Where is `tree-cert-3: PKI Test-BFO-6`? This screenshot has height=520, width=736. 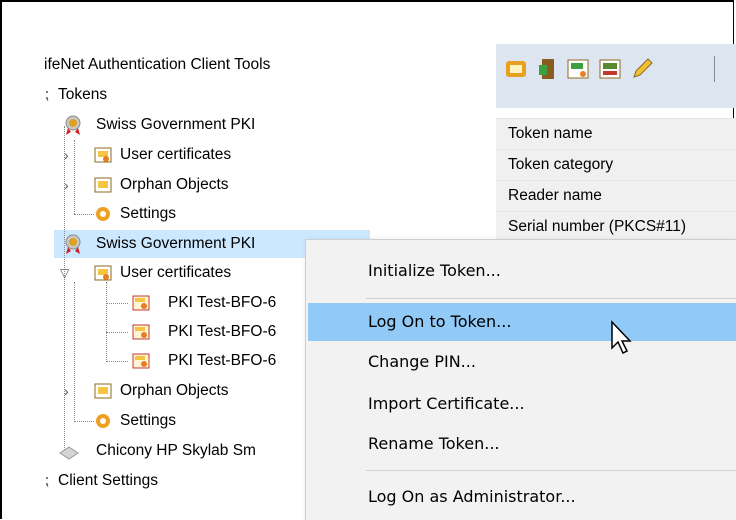
tree-cert-3: PKI Test-BFO-6 is located at coordinates (218, 361).